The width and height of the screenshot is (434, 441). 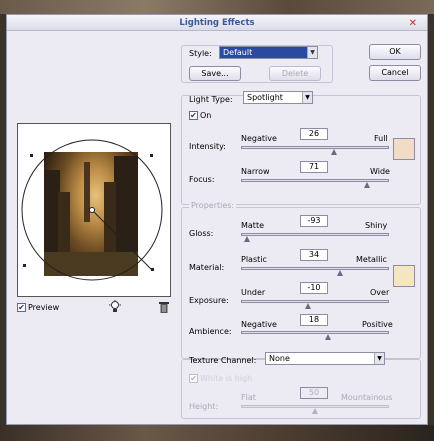 What do you see at coordinates (204, 406) in the screenshot?
I see `height-label: Height:` at bounding box center [204, 406].